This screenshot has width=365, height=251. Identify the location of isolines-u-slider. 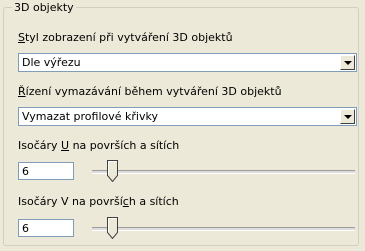
(223, 171).